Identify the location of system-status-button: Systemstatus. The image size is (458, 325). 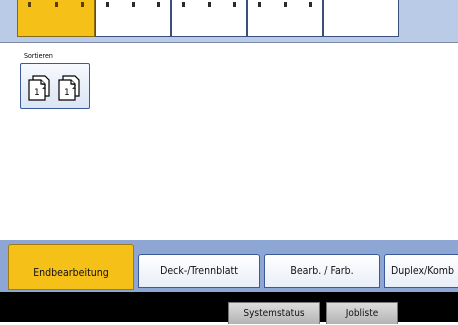
(274, 313).